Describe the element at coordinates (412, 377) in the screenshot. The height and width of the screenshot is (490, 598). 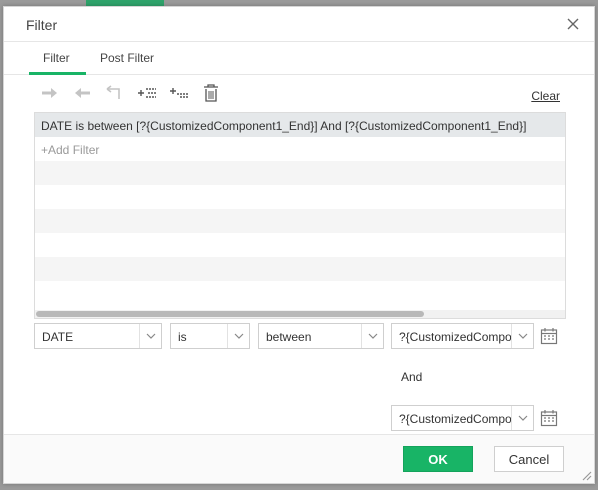
I see `and-label: And` at that location.